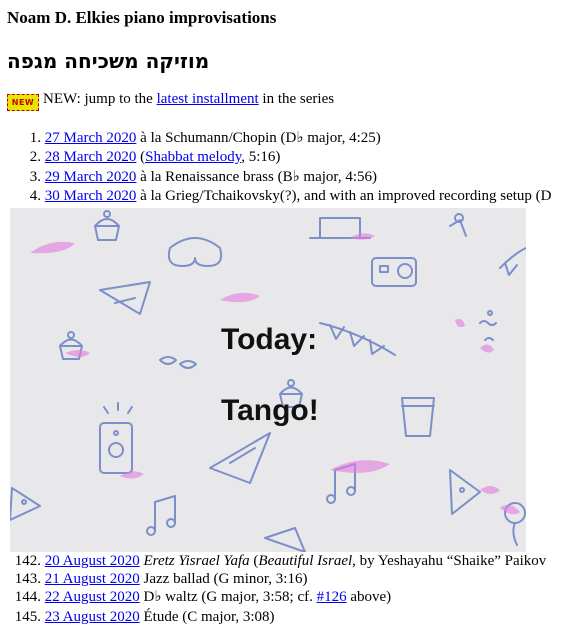  Describe the element at coordinates (488, 325) in the screenshot. I see `confetti-icon` at that location.